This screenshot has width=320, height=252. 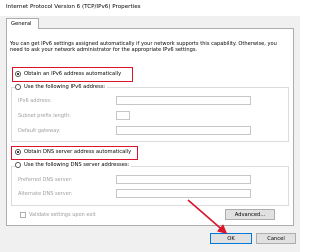 What do you see at coordinates (183, 100) in the screenshot?
I see `ipv6-address-input` at bounding box center [183, 100].